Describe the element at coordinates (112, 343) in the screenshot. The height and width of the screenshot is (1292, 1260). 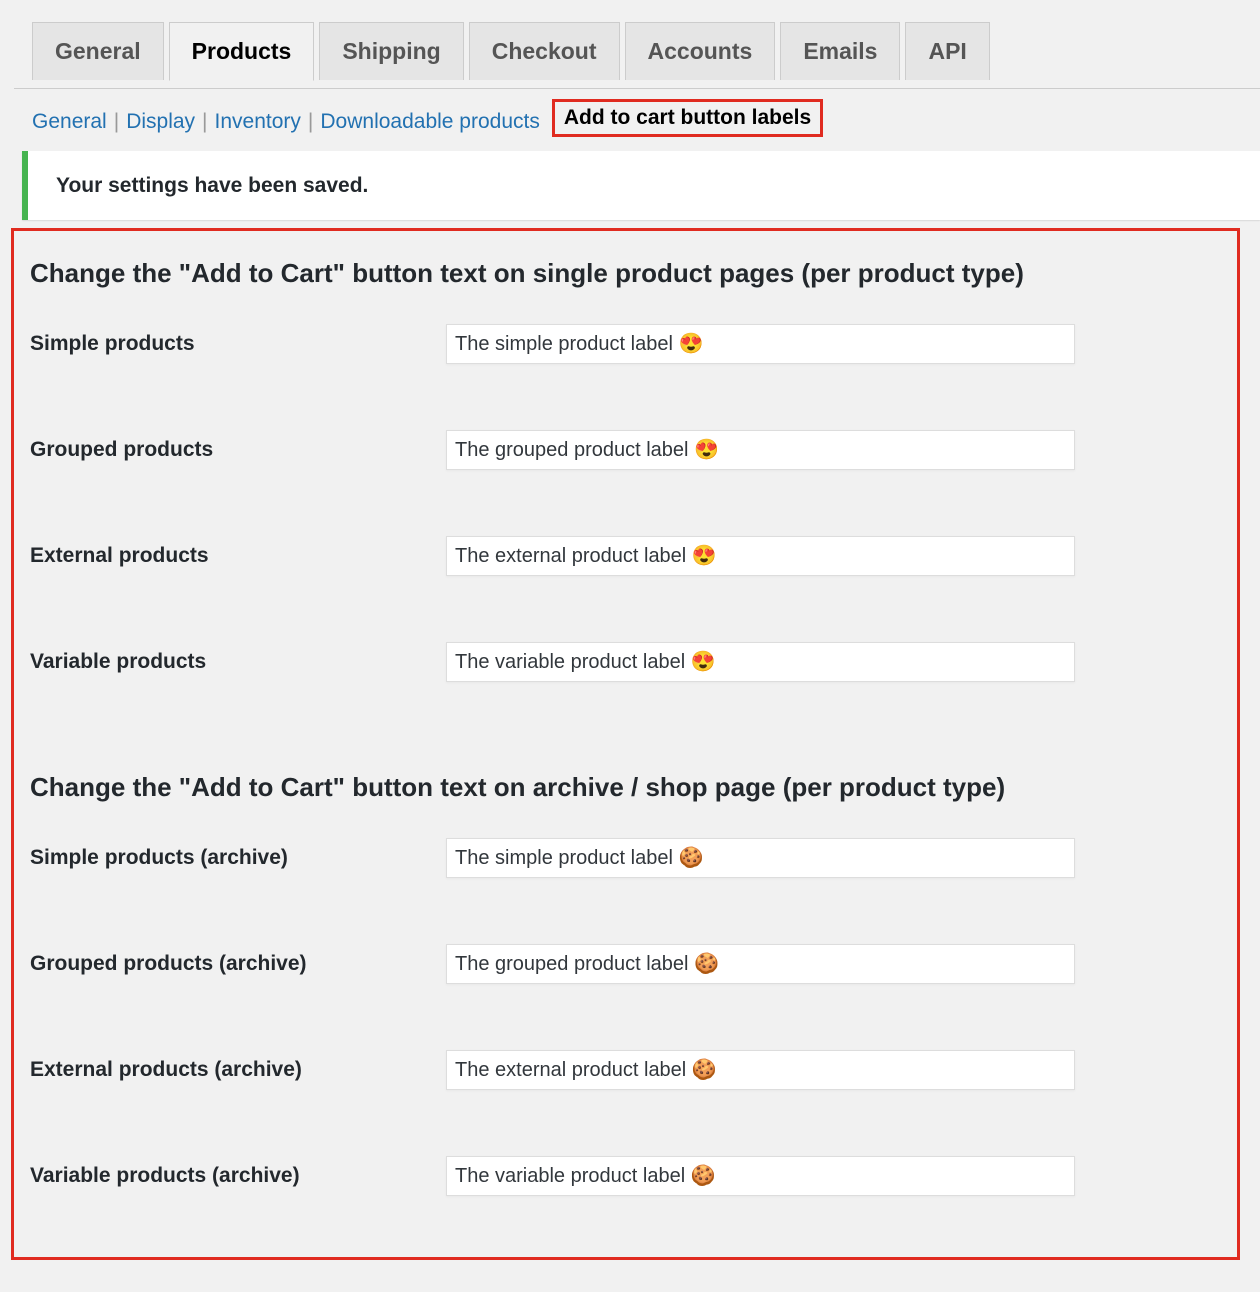
I see `settings-row-label: Simple products` at that location.